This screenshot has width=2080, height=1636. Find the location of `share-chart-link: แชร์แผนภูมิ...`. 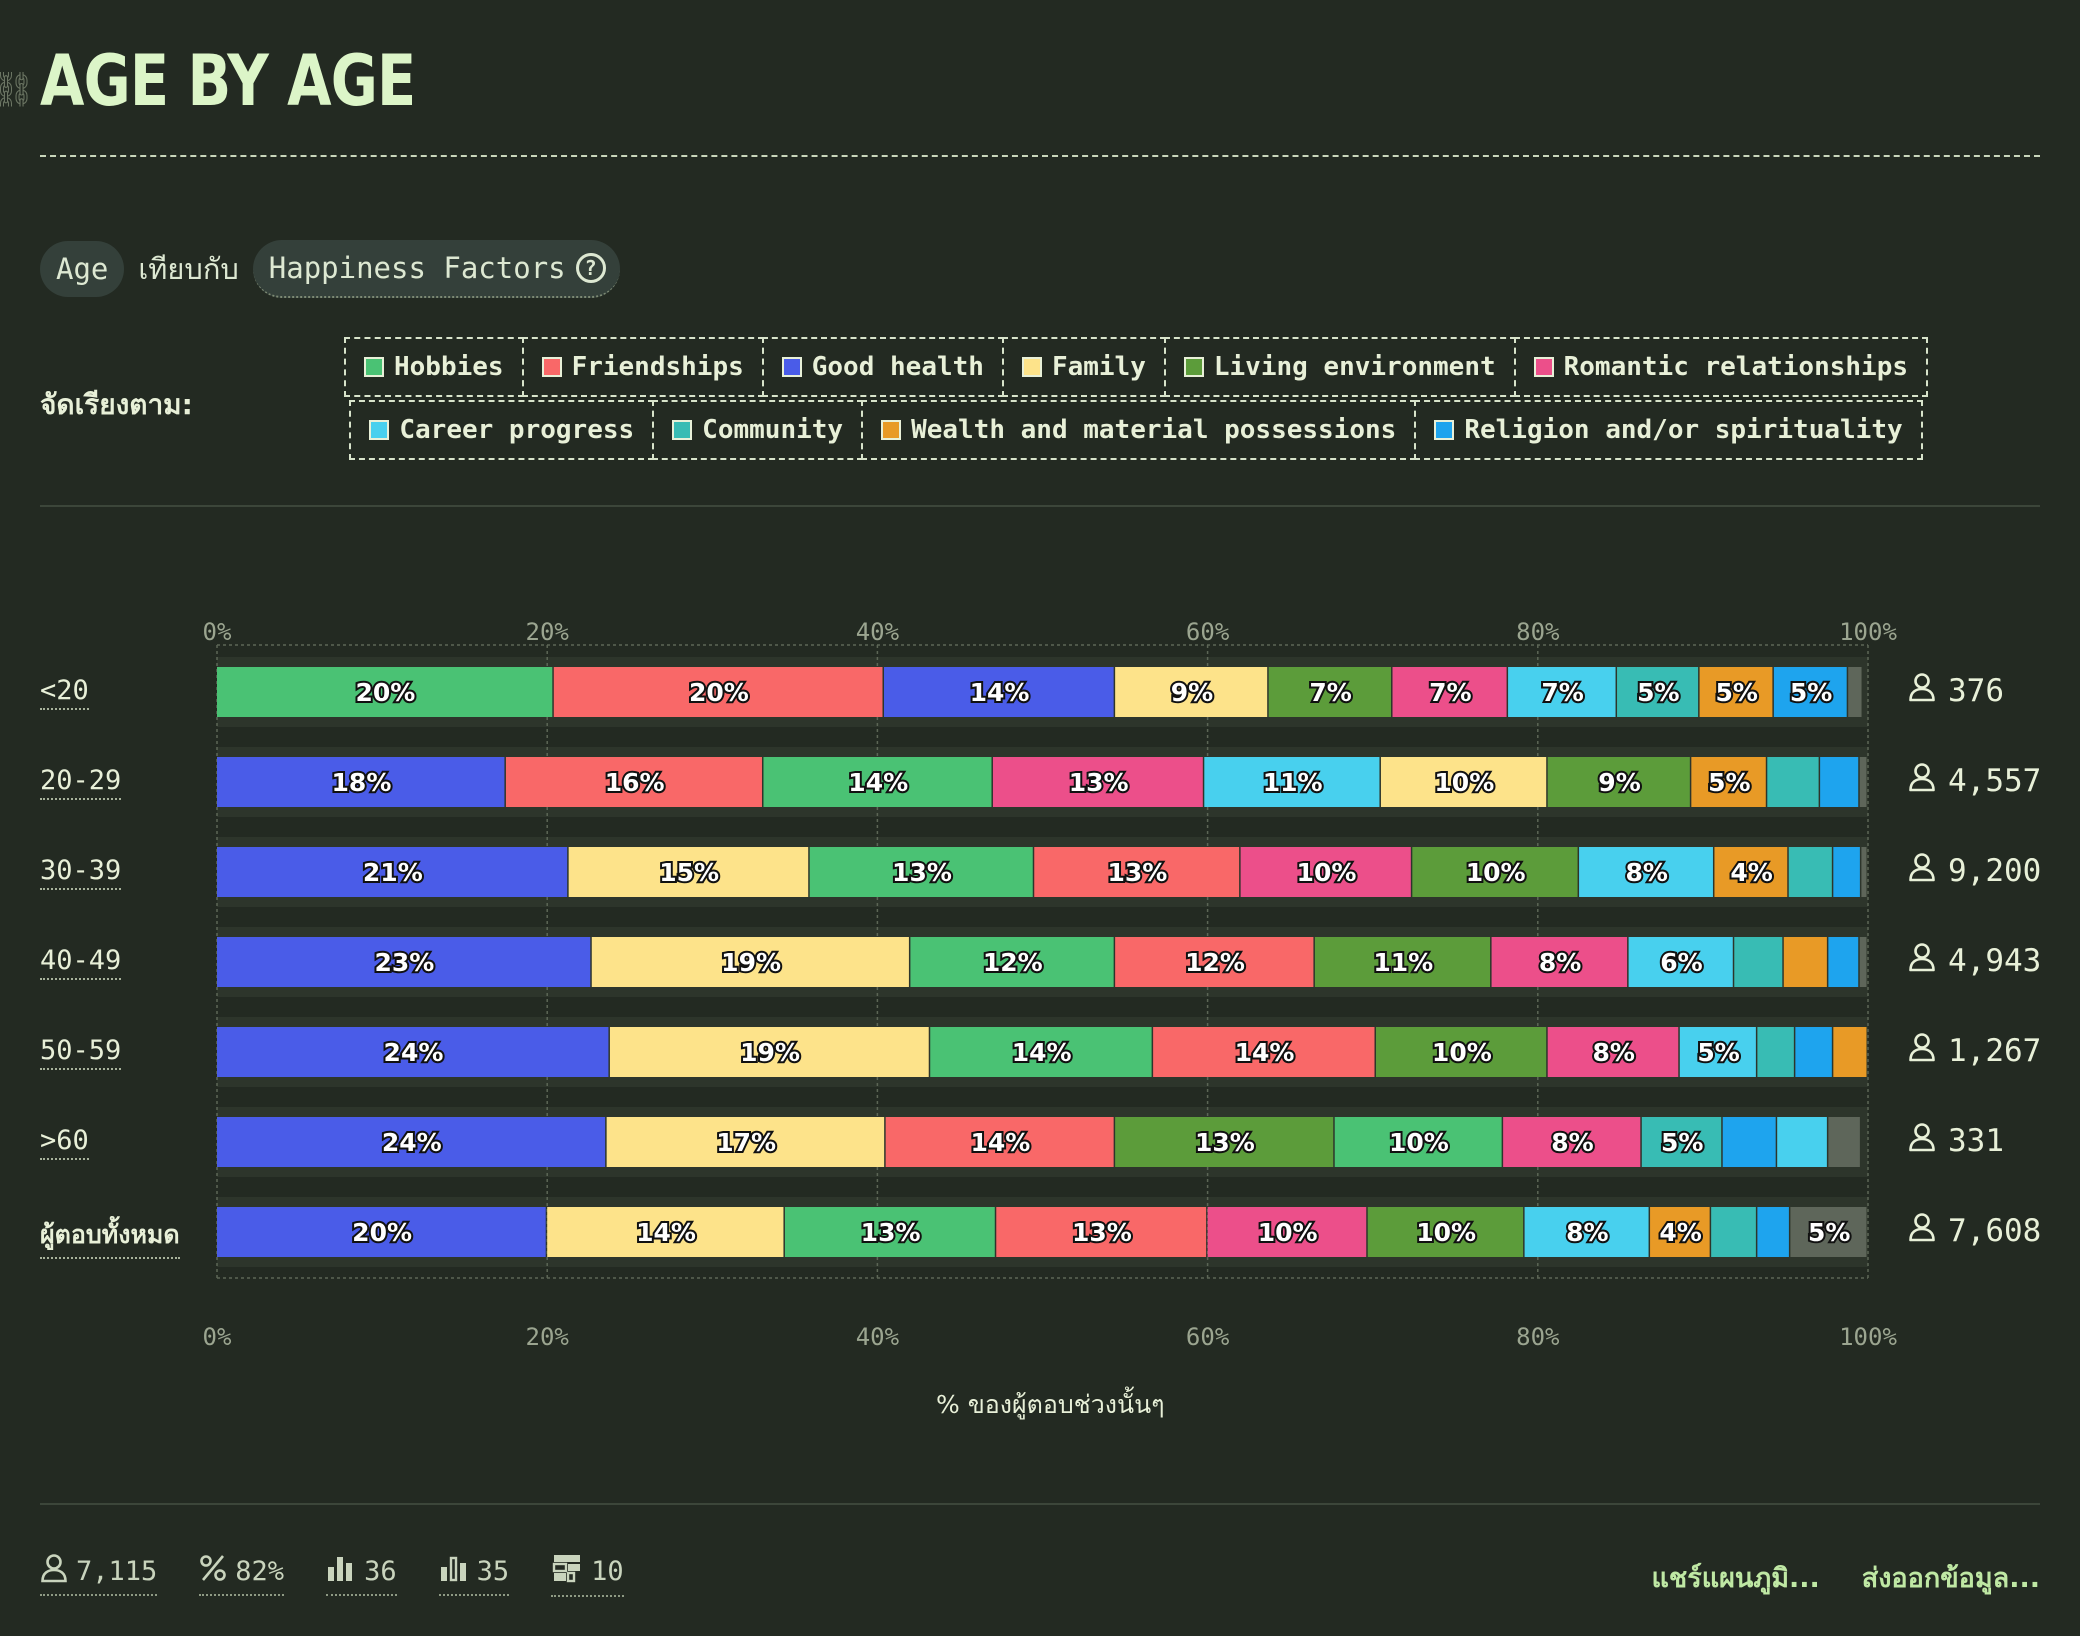

share-chart-link: แชร์แผนภูมิ... is located at coordinates (1735, 1577).